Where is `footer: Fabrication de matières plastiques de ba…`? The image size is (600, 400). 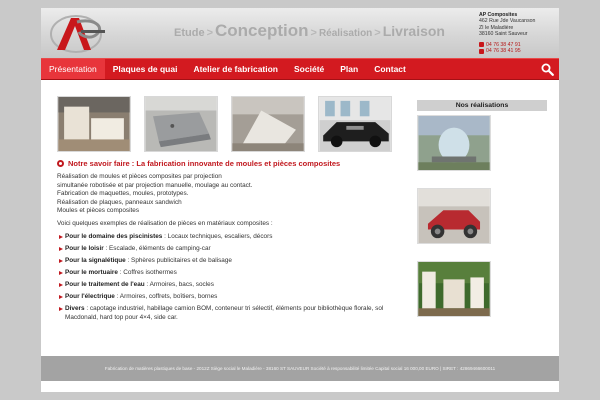
footer: Fabrication de matières plastiques de ba… is located at coordinates (300, 368).